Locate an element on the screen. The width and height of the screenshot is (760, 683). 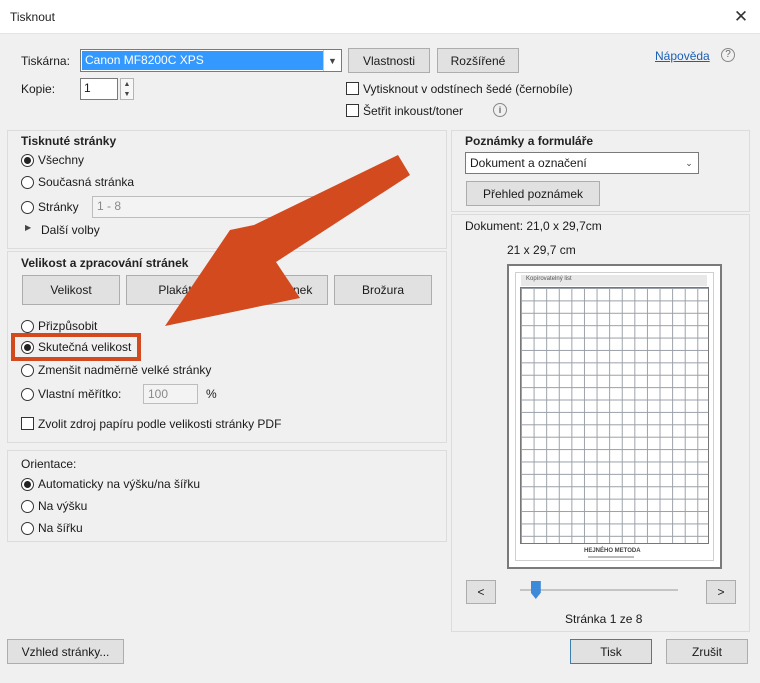
save-ink-checkbox is located at coordinates (352, 110).